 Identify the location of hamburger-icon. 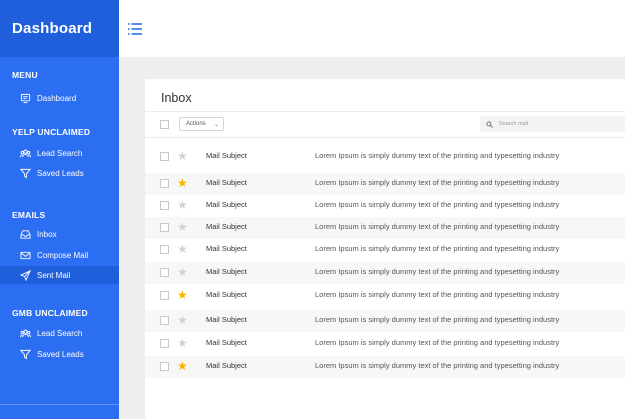
(135, 29).